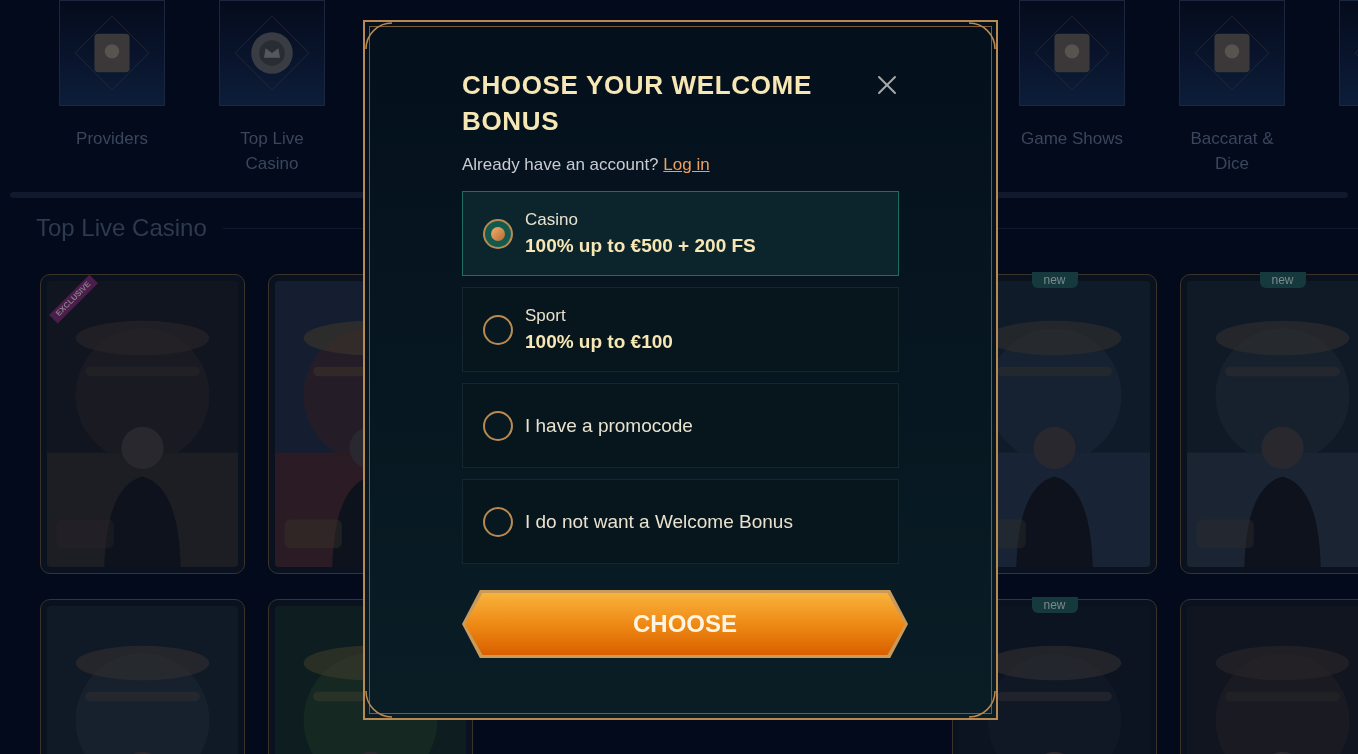 The image size is (1358, 754). I want to click on option-offer: I have a promocode, so click(609, 426).